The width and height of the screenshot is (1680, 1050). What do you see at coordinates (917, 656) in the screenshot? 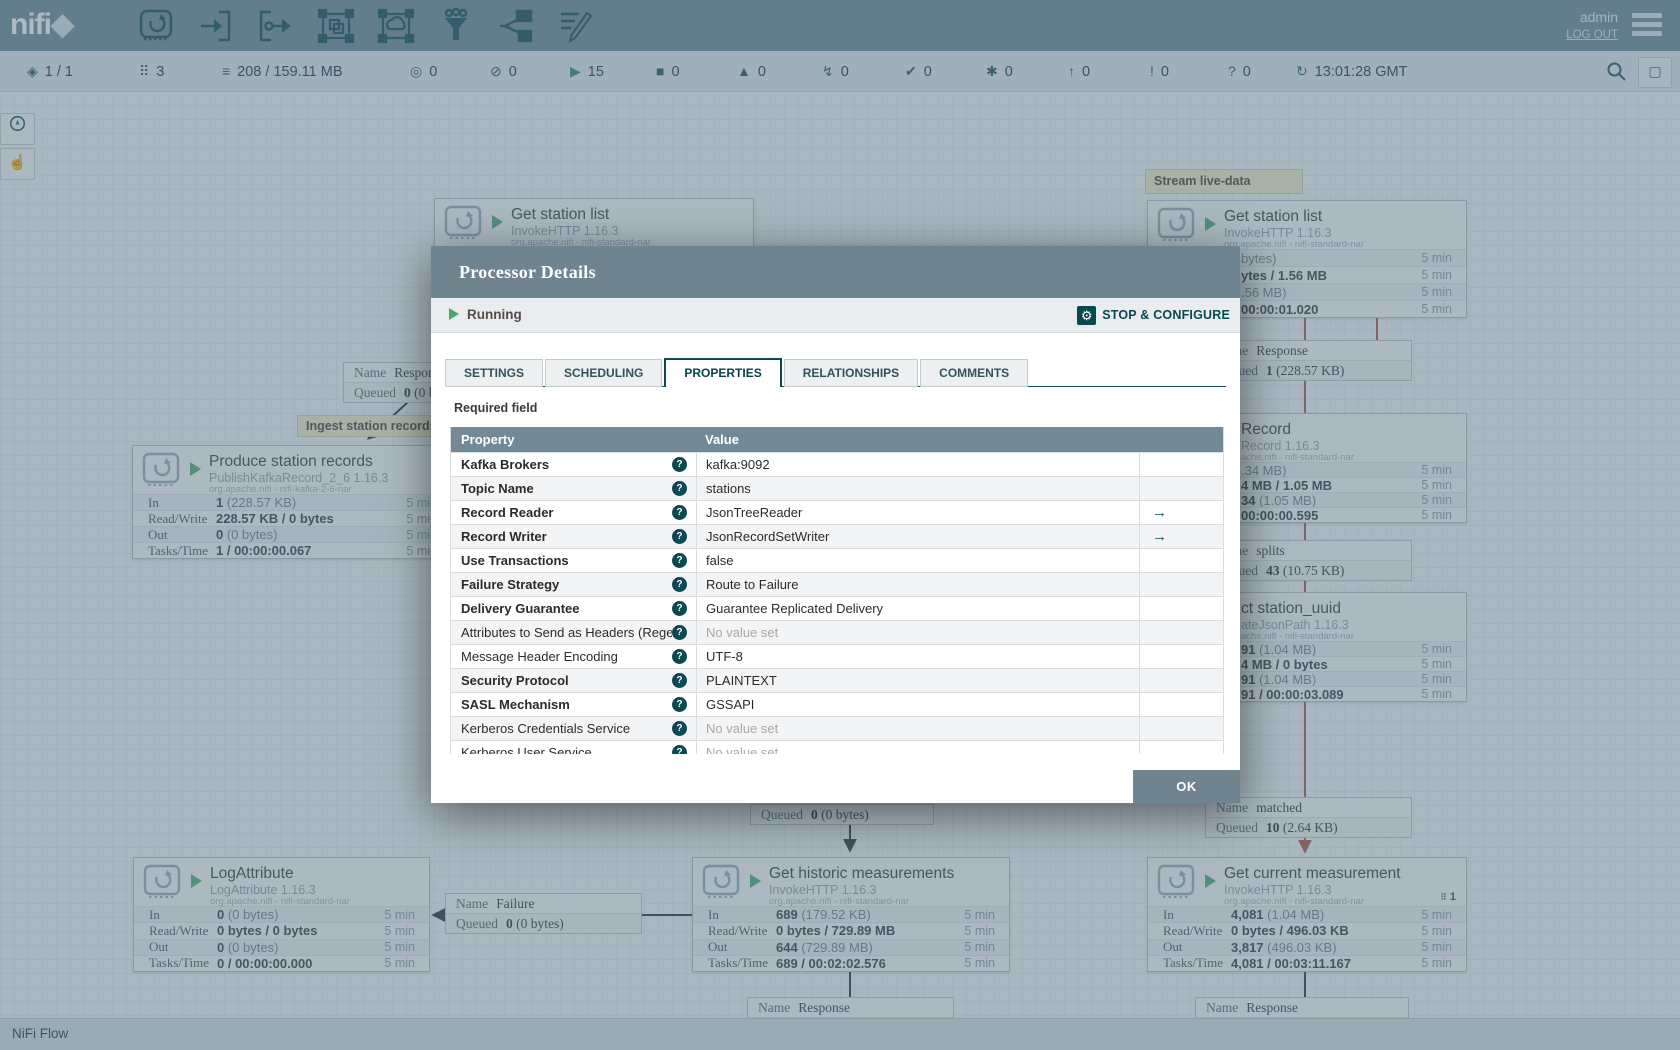
I see `property-value: UTF-8` at bounding box center [917, 656].